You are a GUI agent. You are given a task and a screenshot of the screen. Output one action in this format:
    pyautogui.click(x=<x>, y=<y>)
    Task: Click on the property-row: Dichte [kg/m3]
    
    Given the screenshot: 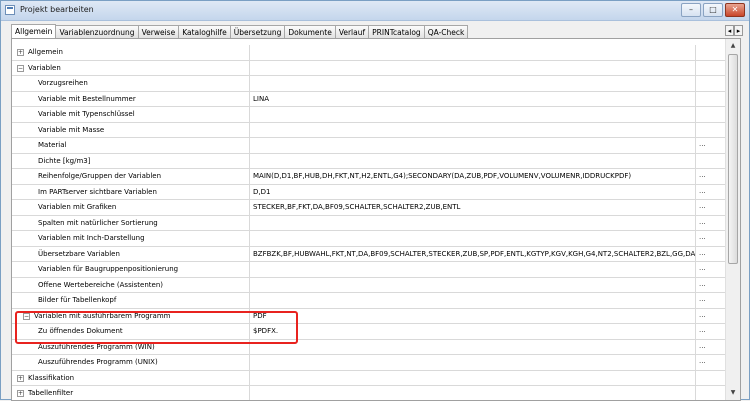 What is the action you would take?
    pyautogui.click(x=369, y=161)
    